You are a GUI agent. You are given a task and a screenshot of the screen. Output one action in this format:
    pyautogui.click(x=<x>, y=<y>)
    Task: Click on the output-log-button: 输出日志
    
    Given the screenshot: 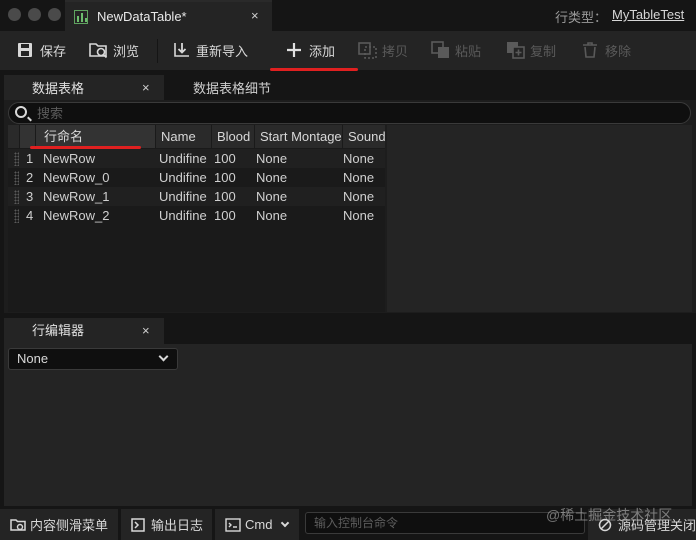 What is the action you would take?
    pyautogui.click(x=166, y=524)
    